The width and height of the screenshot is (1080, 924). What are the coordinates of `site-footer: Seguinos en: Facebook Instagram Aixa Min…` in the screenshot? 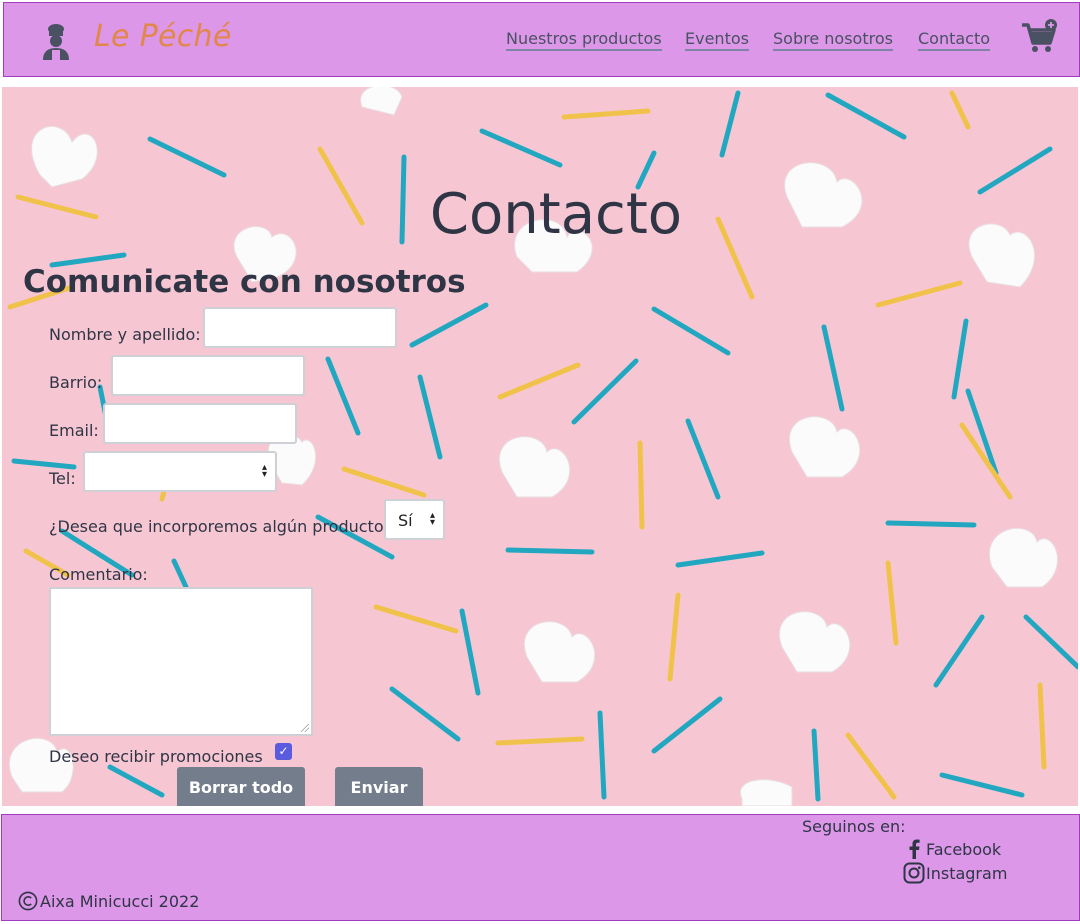 It's located at (540, 867).